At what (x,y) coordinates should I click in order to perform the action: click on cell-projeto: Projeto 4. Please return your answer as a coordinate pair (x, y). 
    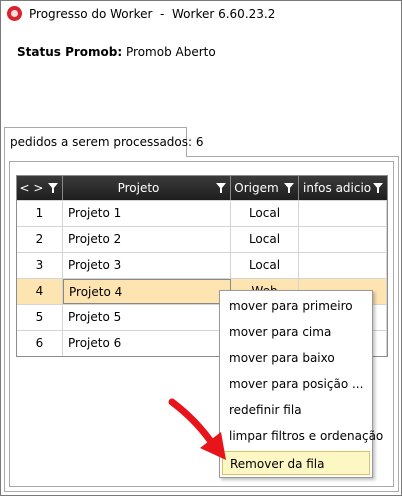
    Looking at the image, I should click on (147, 291).